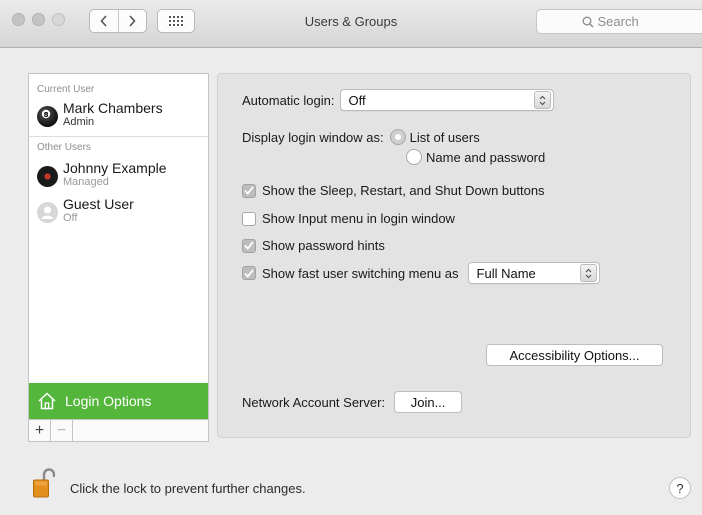 This screenshot has height=515, width=702. I want to click on network-server-label: Network Account Server:, so click(314, 402).